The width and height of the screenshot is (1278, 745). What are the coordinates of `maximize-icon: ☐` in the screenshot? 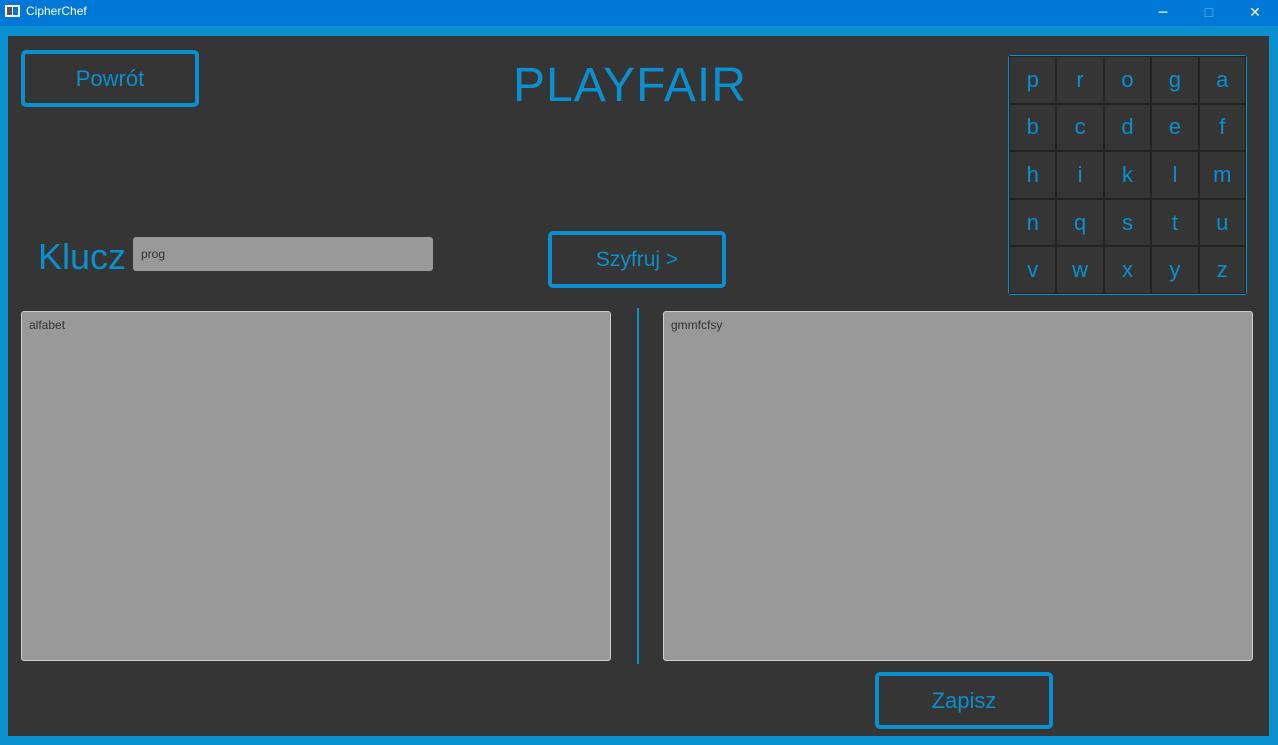 It's located at (1209, 13).